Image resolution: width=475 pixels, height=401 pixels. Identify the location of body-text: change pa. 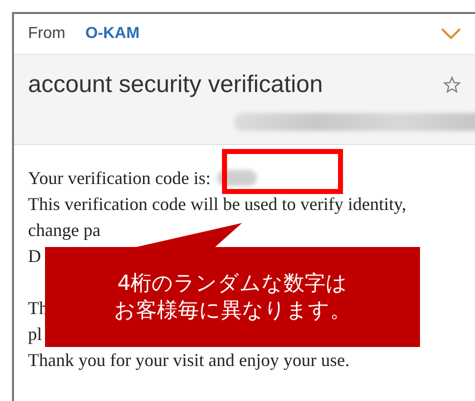
(64, 230).